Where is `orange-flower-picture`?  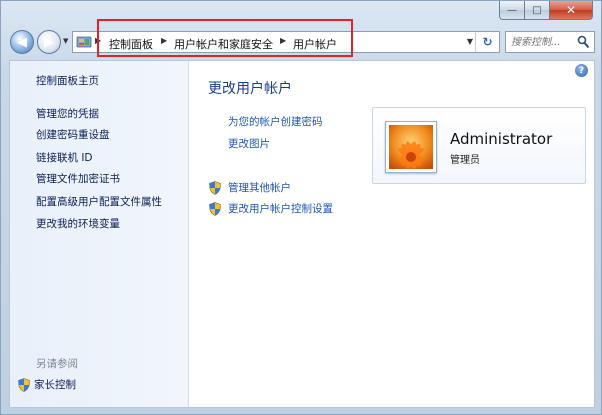
orange-flower-picture is located at coordinates (411, 147).